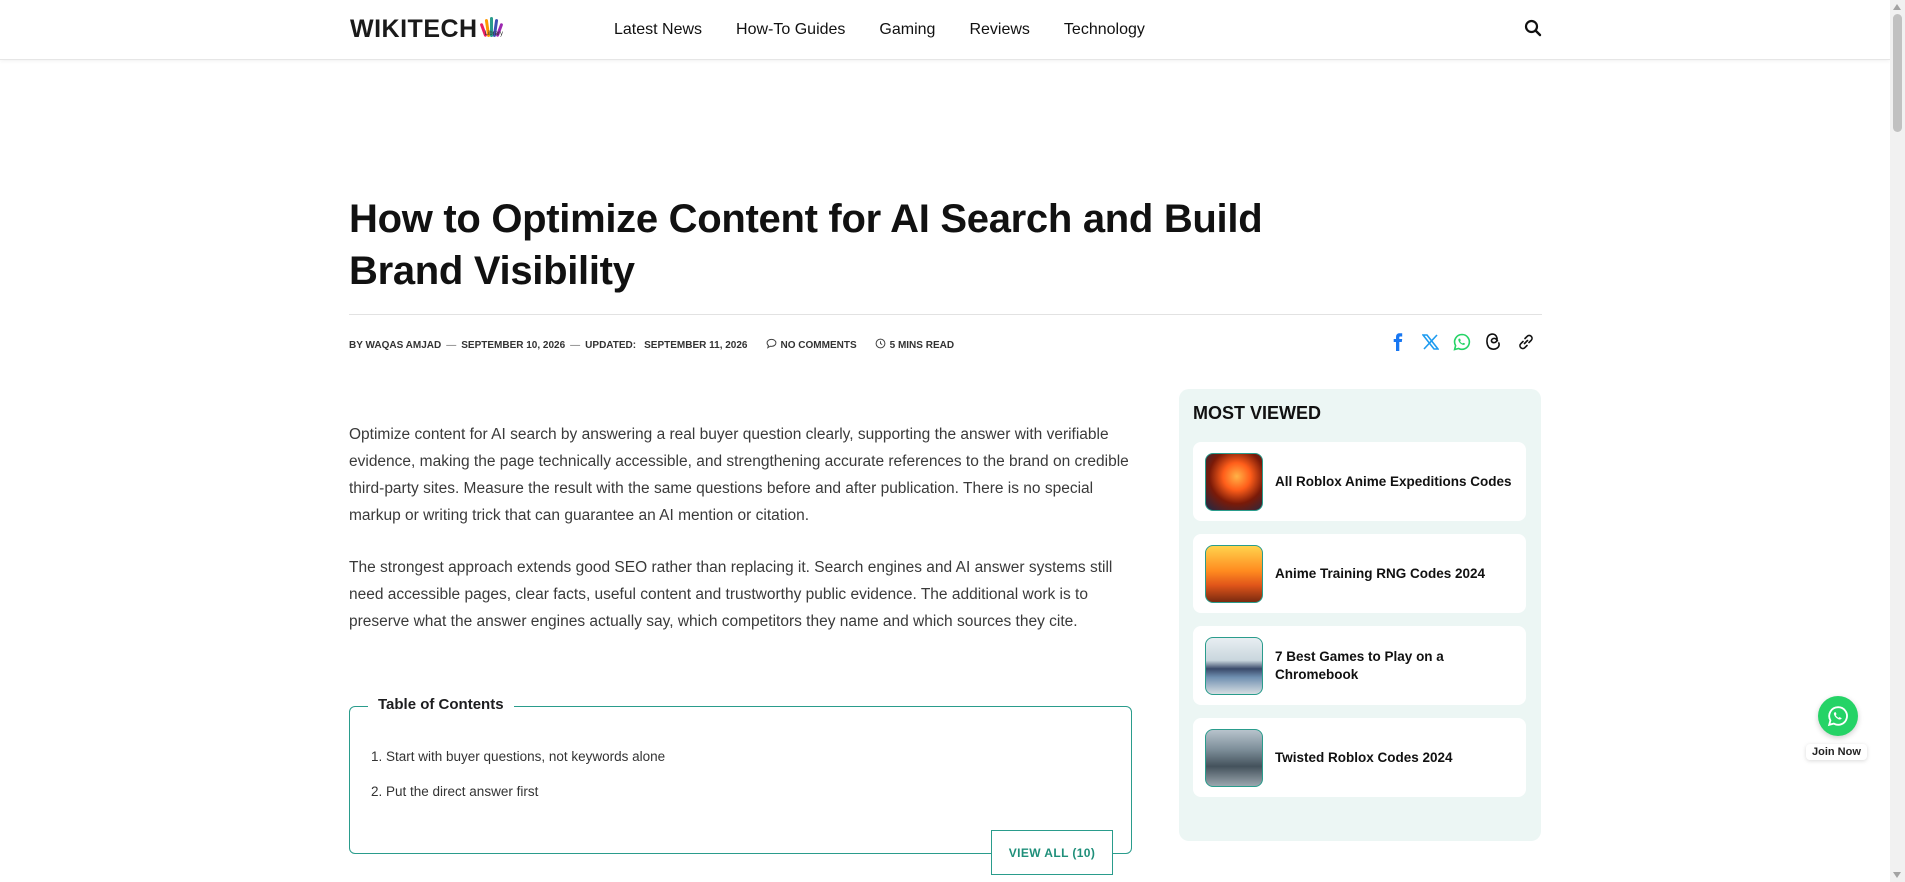 Image resolution: width=1905 pixels, height=882 pixels. I want to click on toc-item: 2. Put the direct answer first, so click(454, 791).